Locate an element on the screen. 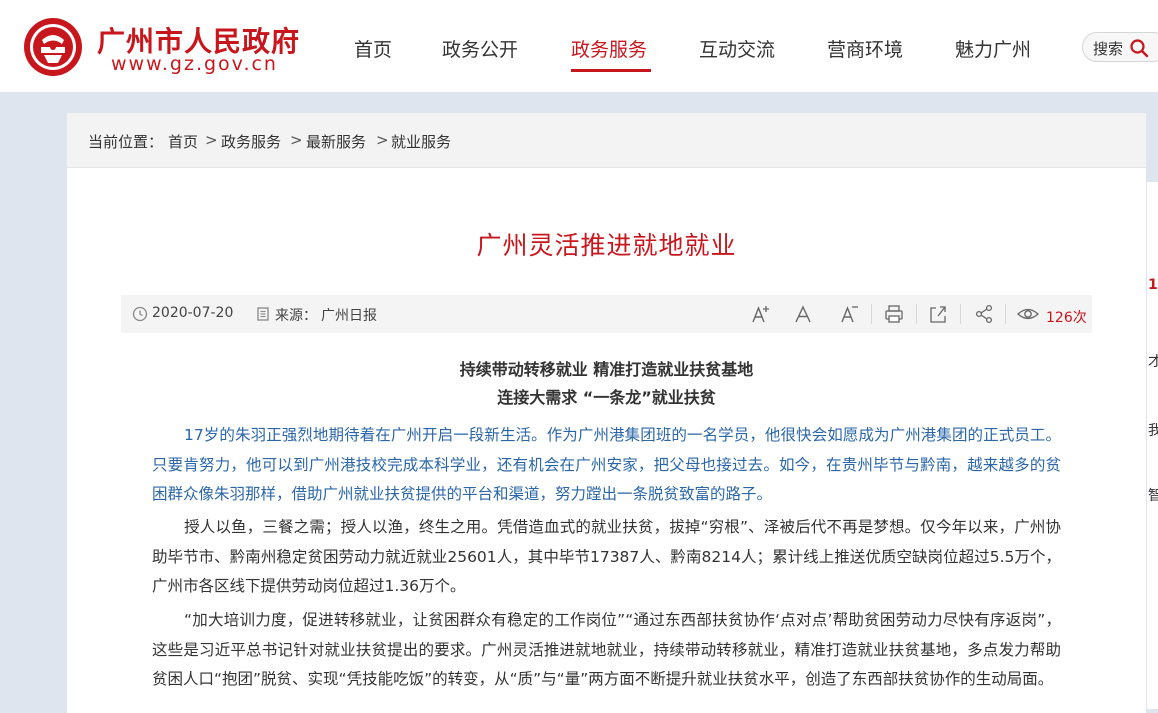 The height and width of the screenshot is (713, 1158). city-emblem-icon is located at coordinates (53, 47).